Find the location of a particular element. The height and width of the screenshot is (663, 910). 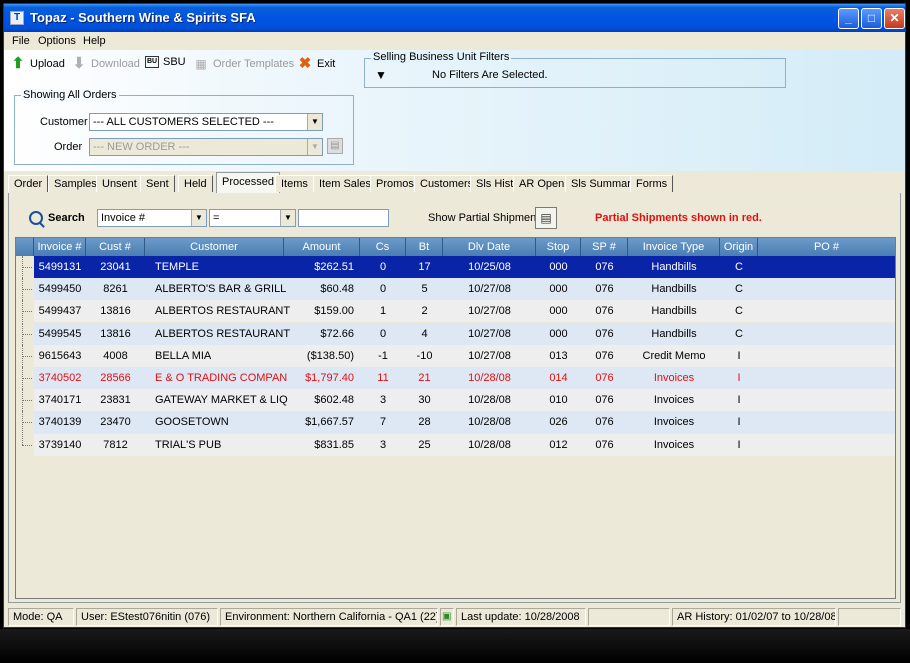

search-input is located at coordinates (343, 218).